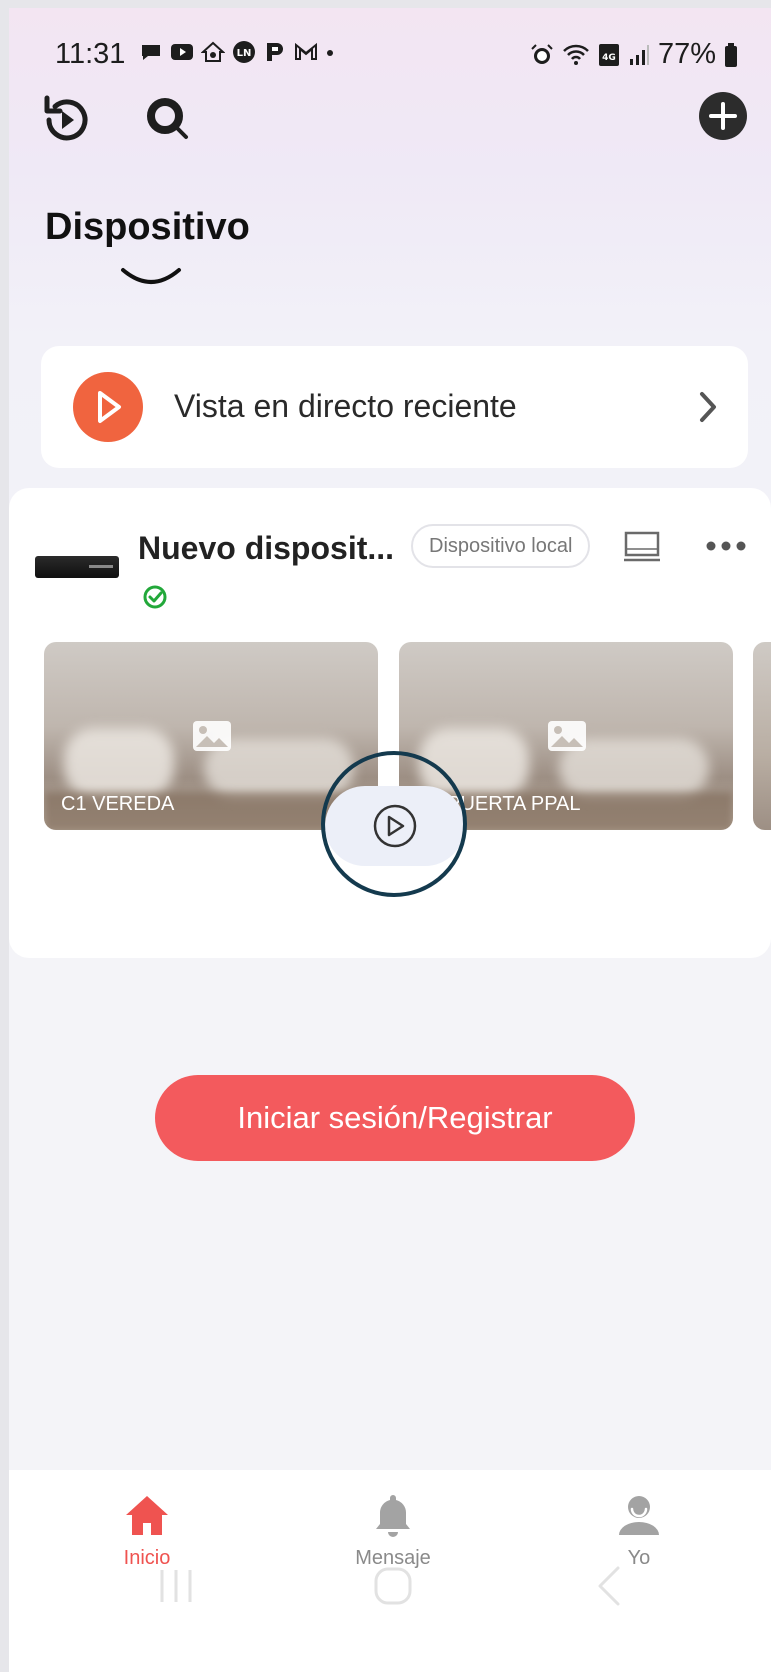 Image resolution: width=771 pixels, height=1672 pixels. I want to click on more-options-icon, so click(726, 546).